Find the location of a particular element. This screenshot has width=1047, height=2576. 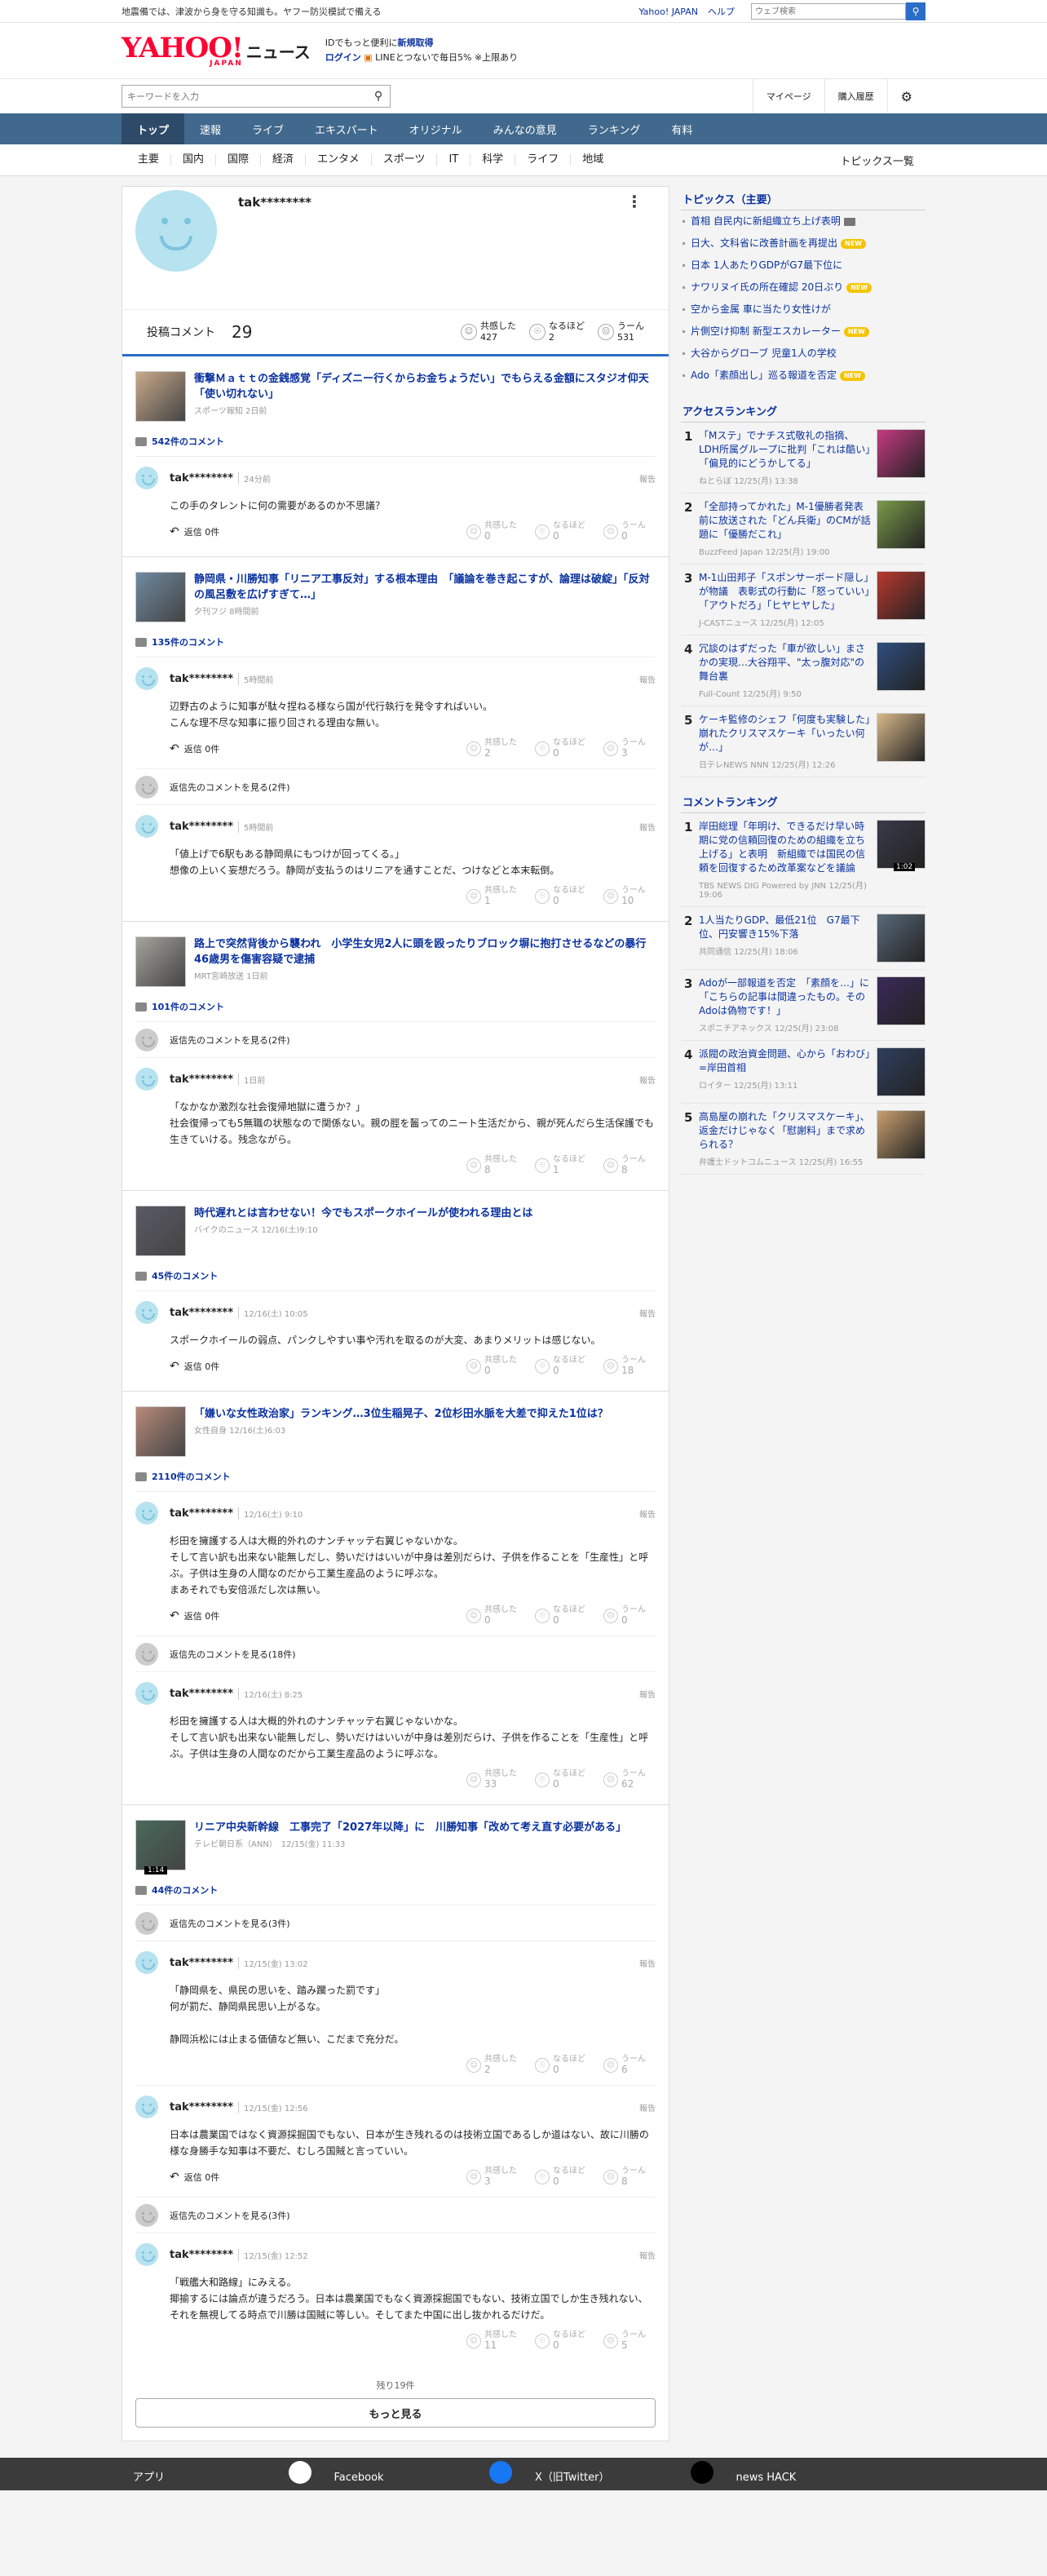

reaction-hmm-button: ☹ うーん 62 is located at coordinates (624, 1779).